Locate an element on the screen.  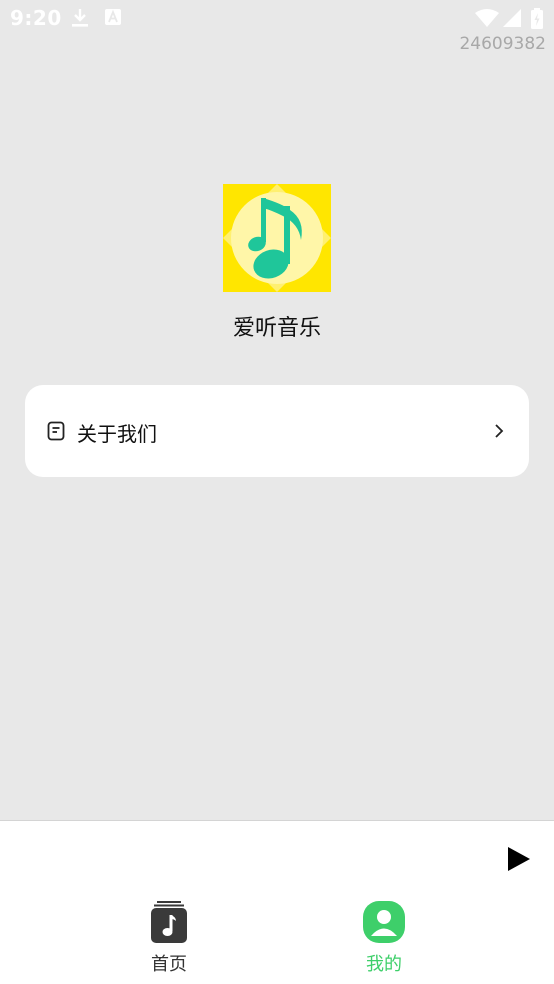
tab-label: 我的 is located at coordinates (384, 964).